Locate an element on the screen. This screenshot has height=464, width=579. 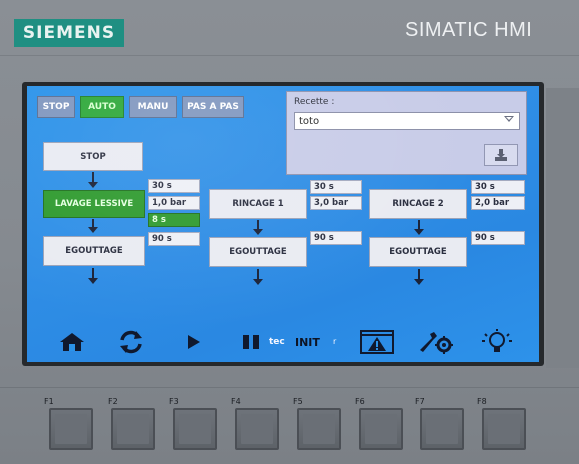
settings-icon is located at coordinates (436, 343).